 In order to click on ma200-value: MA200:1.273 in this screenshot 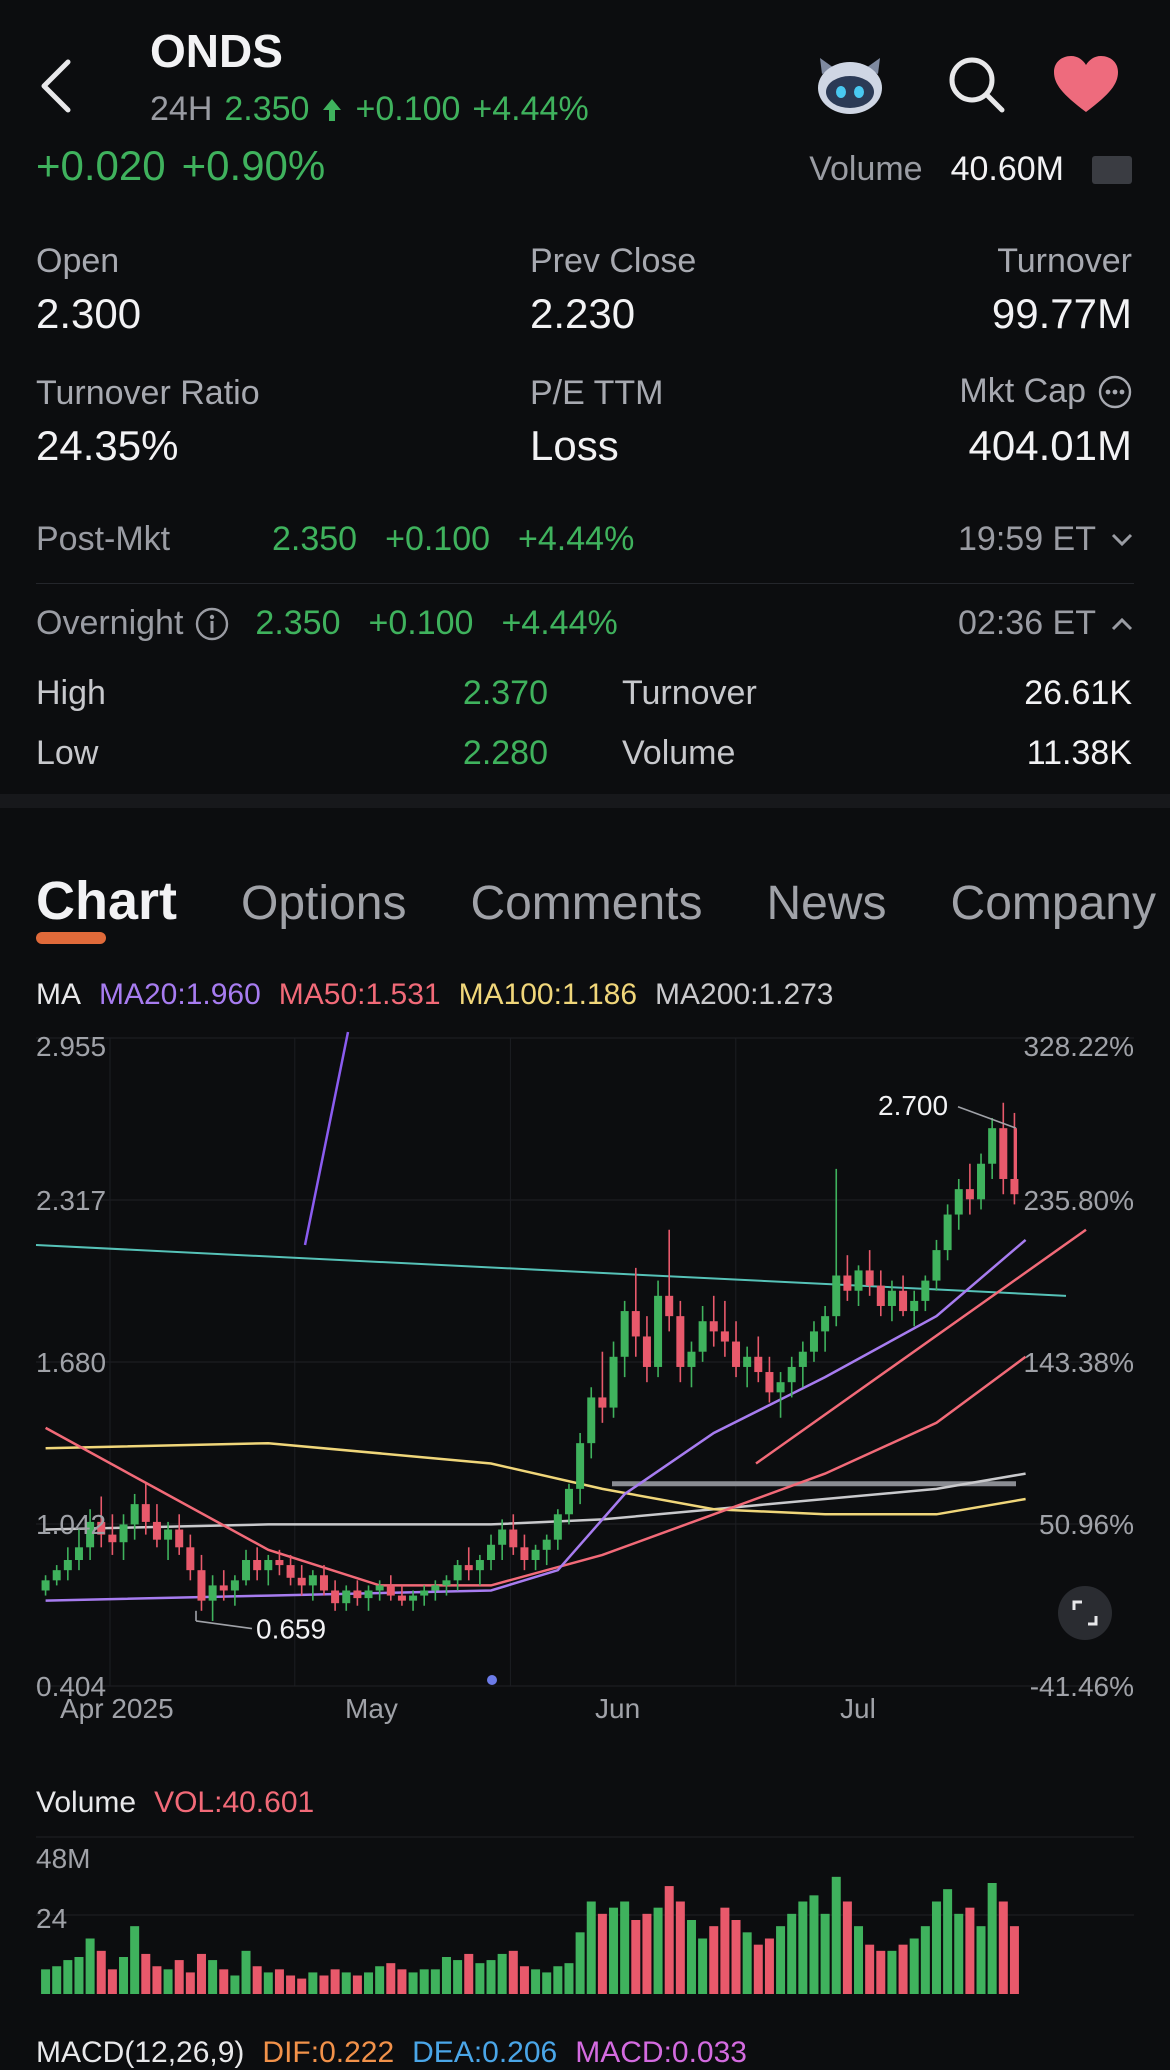, I will do `click(744, 994)`.